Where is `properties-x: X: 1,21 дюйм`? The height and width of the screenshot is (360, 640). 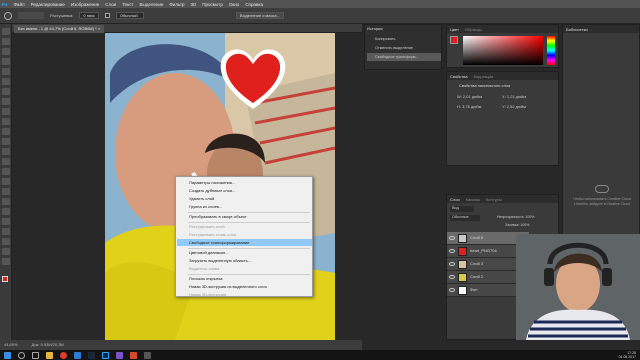
properties-x: X: 1,21 дюйм is located at coordinates (514, 96).